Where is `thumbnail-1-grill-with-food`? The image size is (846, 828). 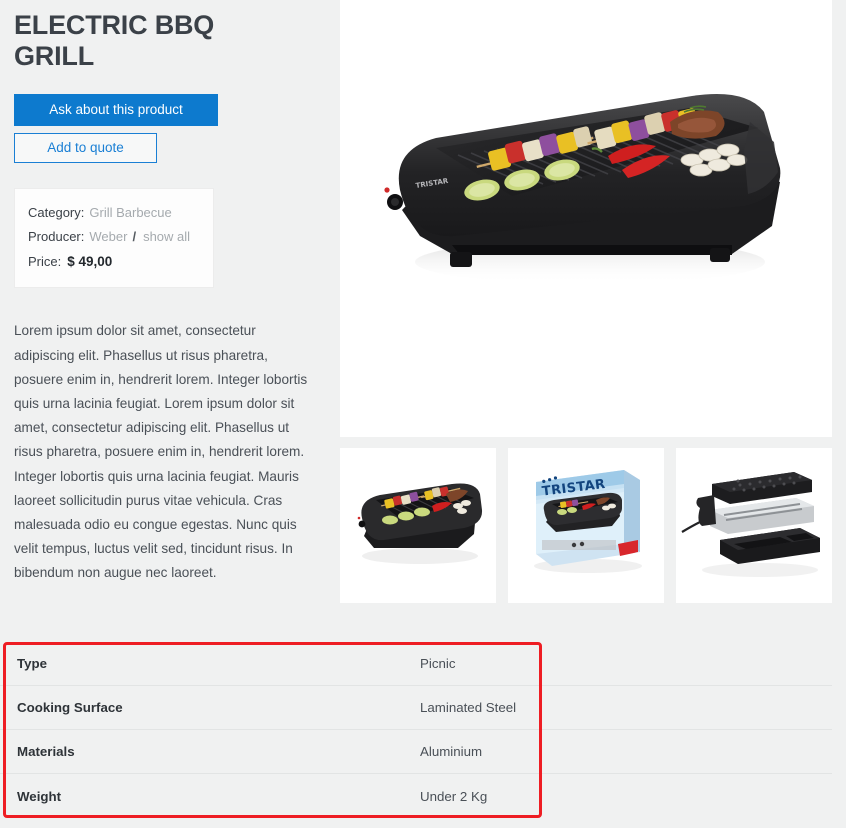
thumbnail-1-grill-with-food is located at coordinates (418, 525).